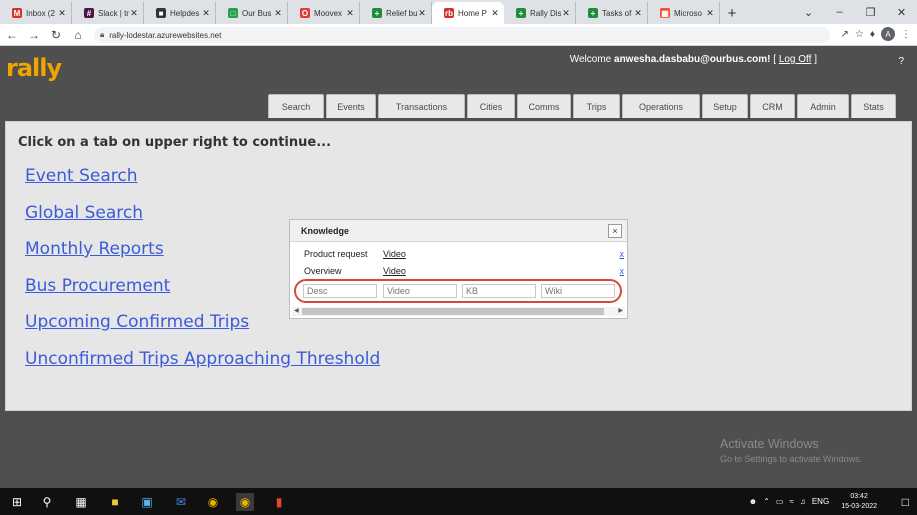  What do you see at coordinates (185, 13) in the screenshot?
I see `browser-tab-label: Helpdes` at bounding box center [185, 13].